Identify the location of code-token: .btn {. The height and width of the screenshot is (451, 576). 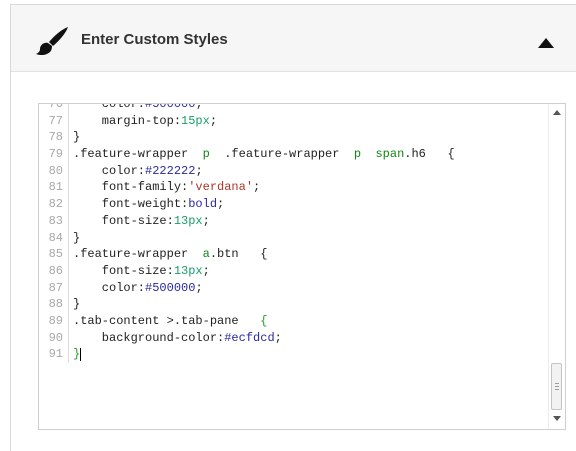
(238, 254).